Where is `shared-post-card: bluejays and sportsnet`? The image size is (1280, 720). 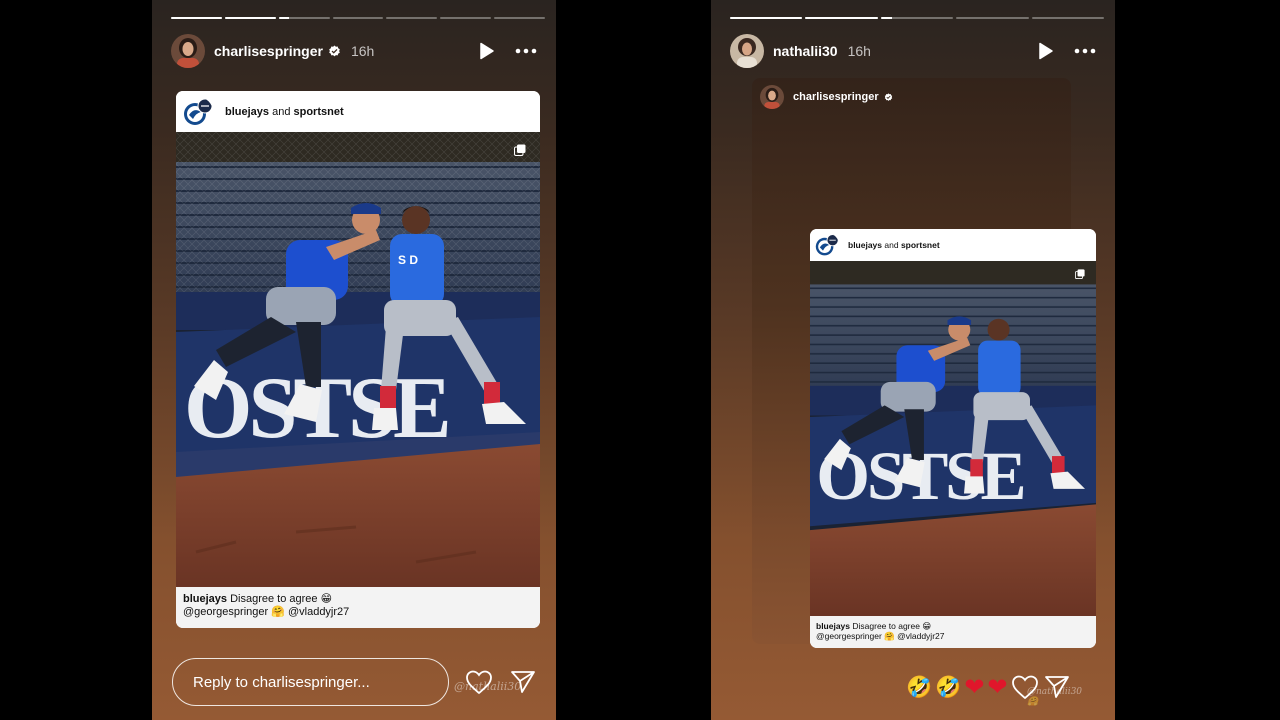 shared-post-card: bluejays and sportsnet is located at coordinates (953, 438).